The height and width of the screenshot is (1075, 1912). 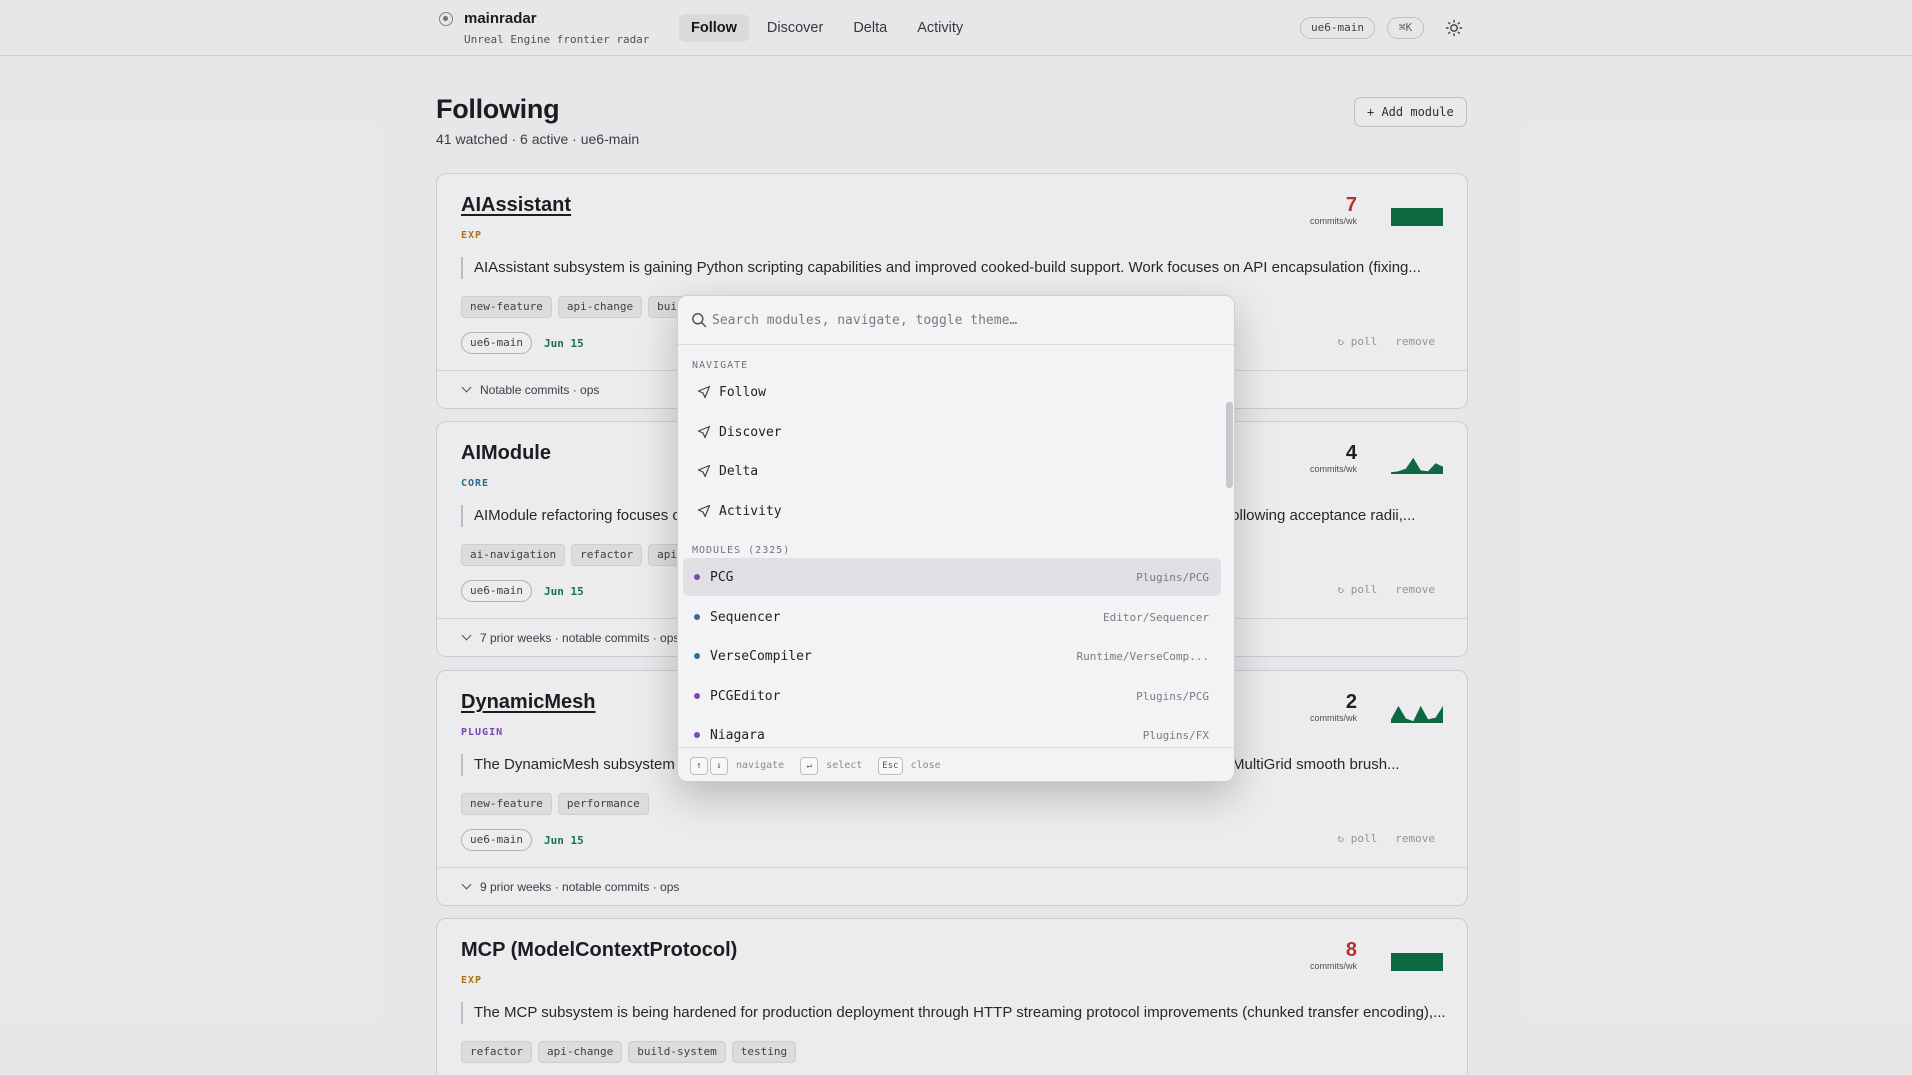 What do you see at coordinates (956, 764) in the screenshot?
I see `palette-key-hints: ↑ ↓ navigate ↵ select Esc close` at bounding box center [956, 764].